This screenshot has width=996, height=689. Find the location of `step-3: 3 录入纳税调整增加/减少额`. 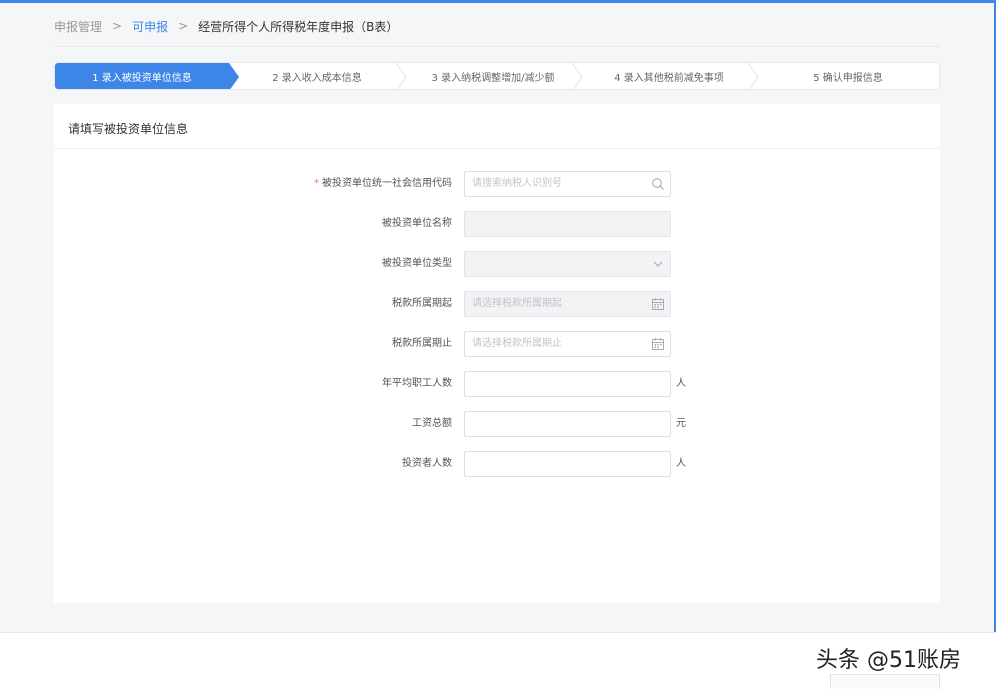

step-3: 3 录入纳税调整增加/减少额 is located at coordinates (494, 76).